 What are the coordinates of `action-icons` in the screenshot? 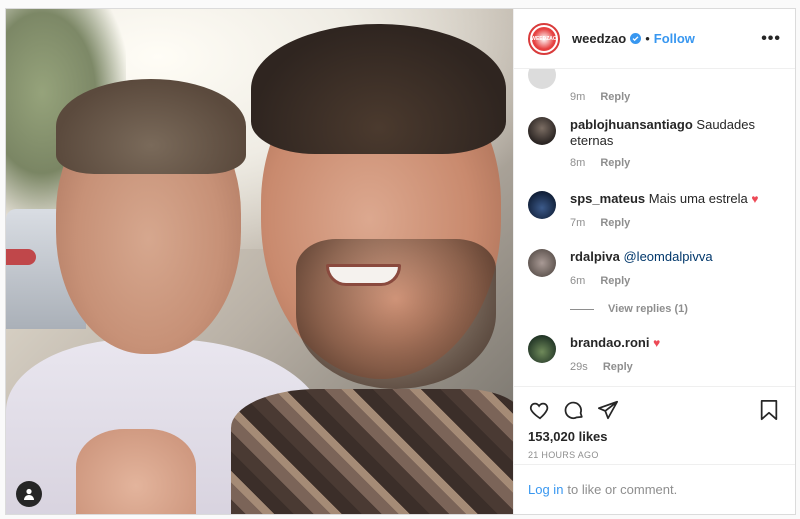 It's located at (654, 410).